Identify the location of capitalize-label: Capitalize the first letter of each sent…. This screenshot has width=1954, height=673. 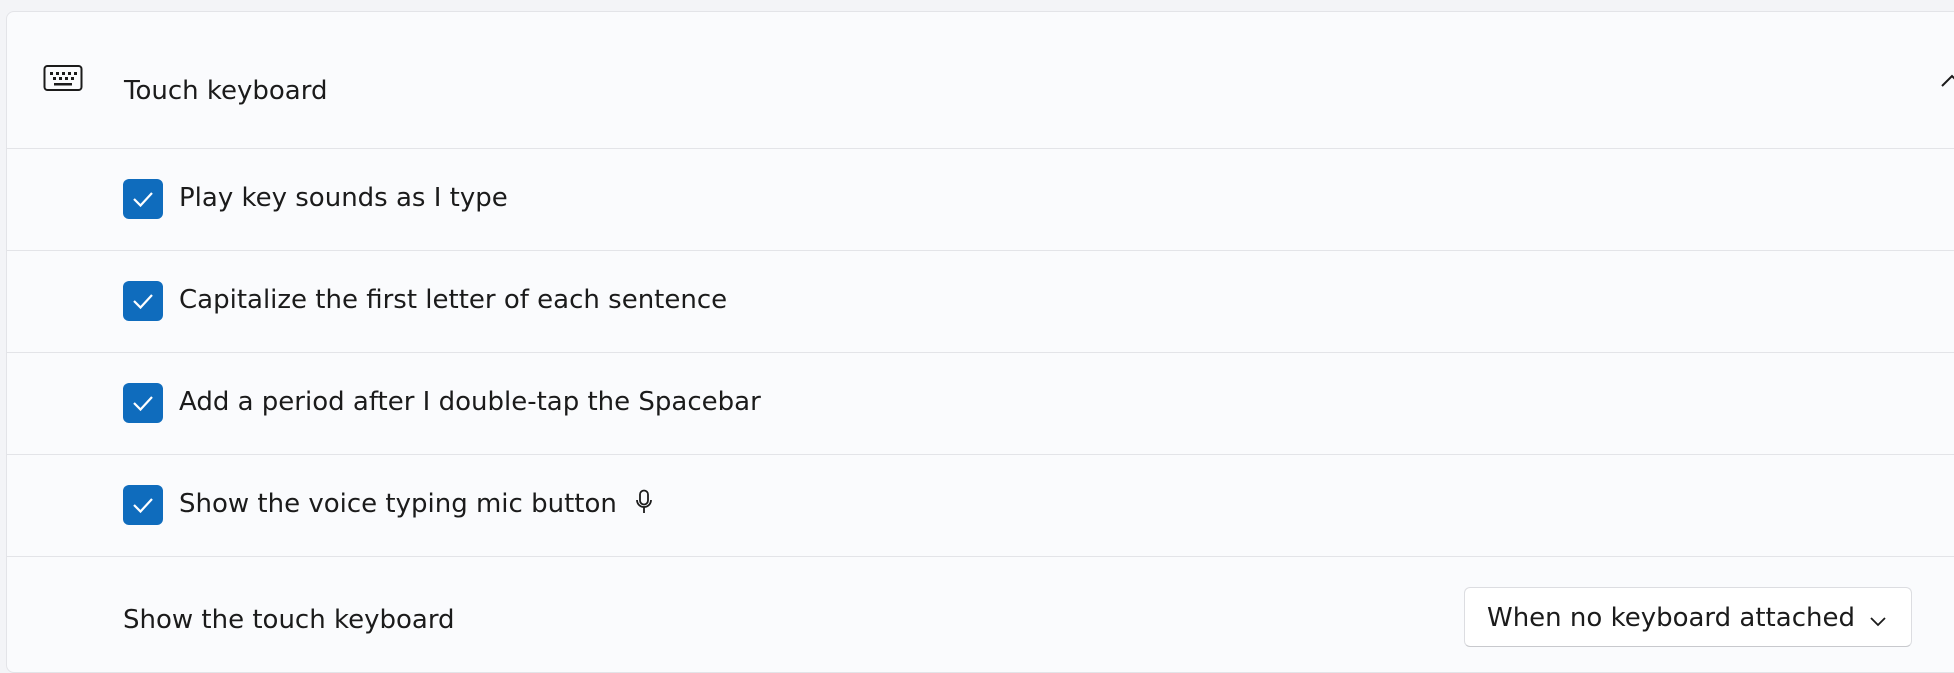
(453, 300).